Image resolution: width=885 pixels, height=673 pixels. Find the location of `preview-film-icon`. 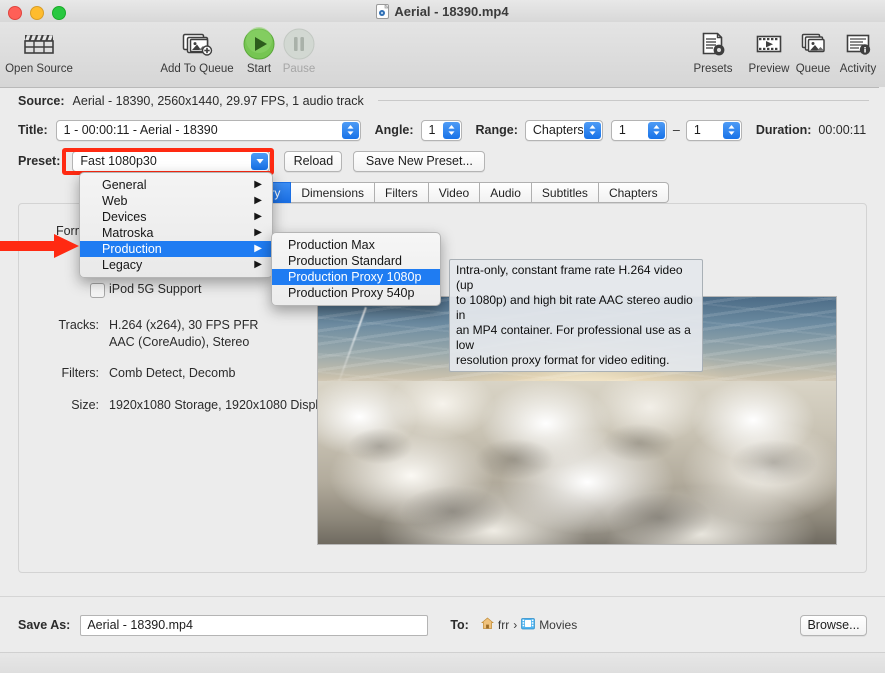

preview-film-icon is located at coordinates (769, 44).